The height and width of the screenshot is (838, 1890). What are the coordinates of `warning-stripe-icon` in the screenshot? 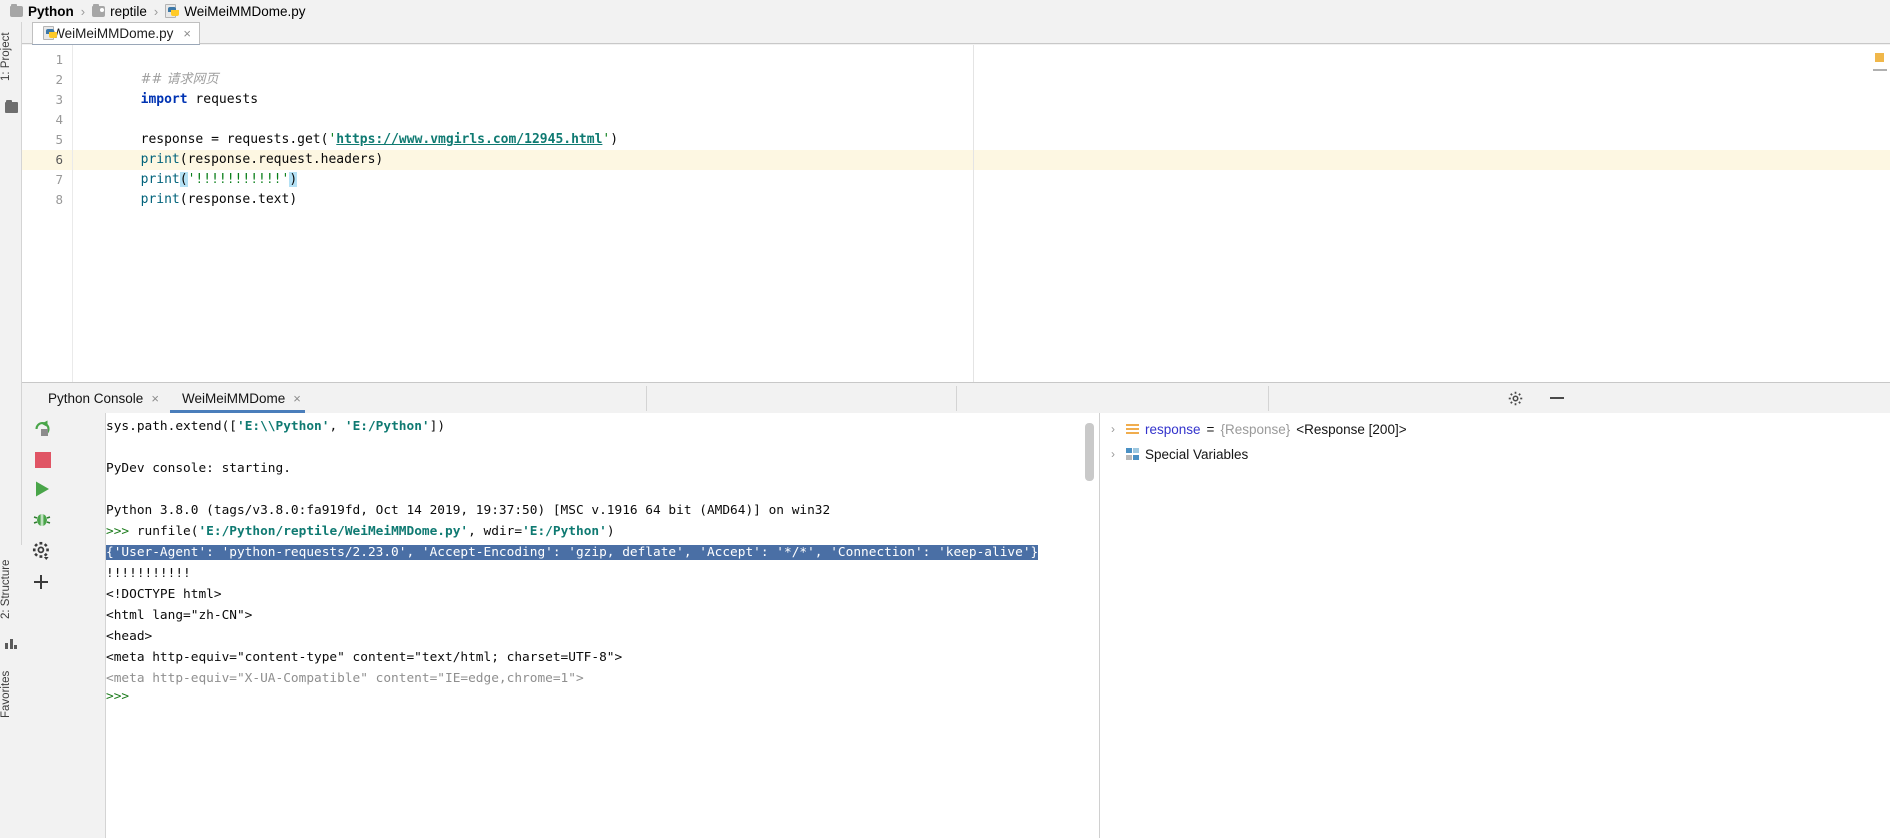 It's located at (1879, 57).